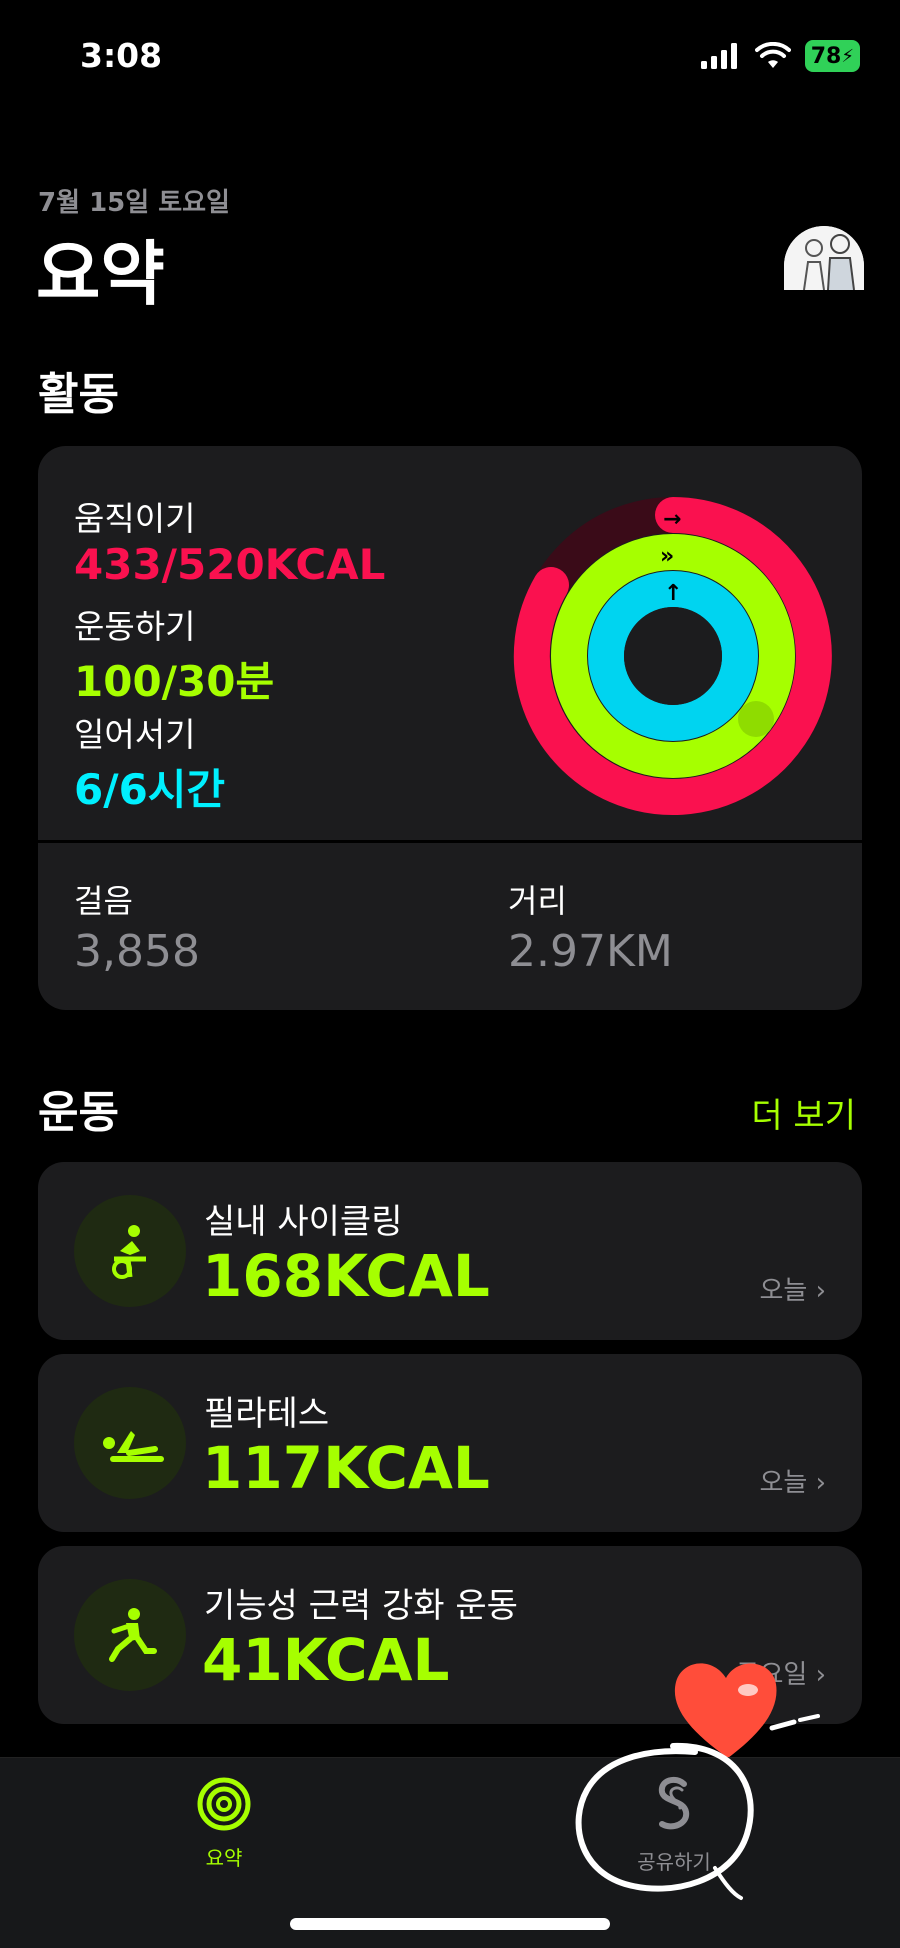 The height and width of the screenshot is (1948, 900). Describe the element at coordinates (450, 1924) in the screenshot. I see `home-indicator` at that location.